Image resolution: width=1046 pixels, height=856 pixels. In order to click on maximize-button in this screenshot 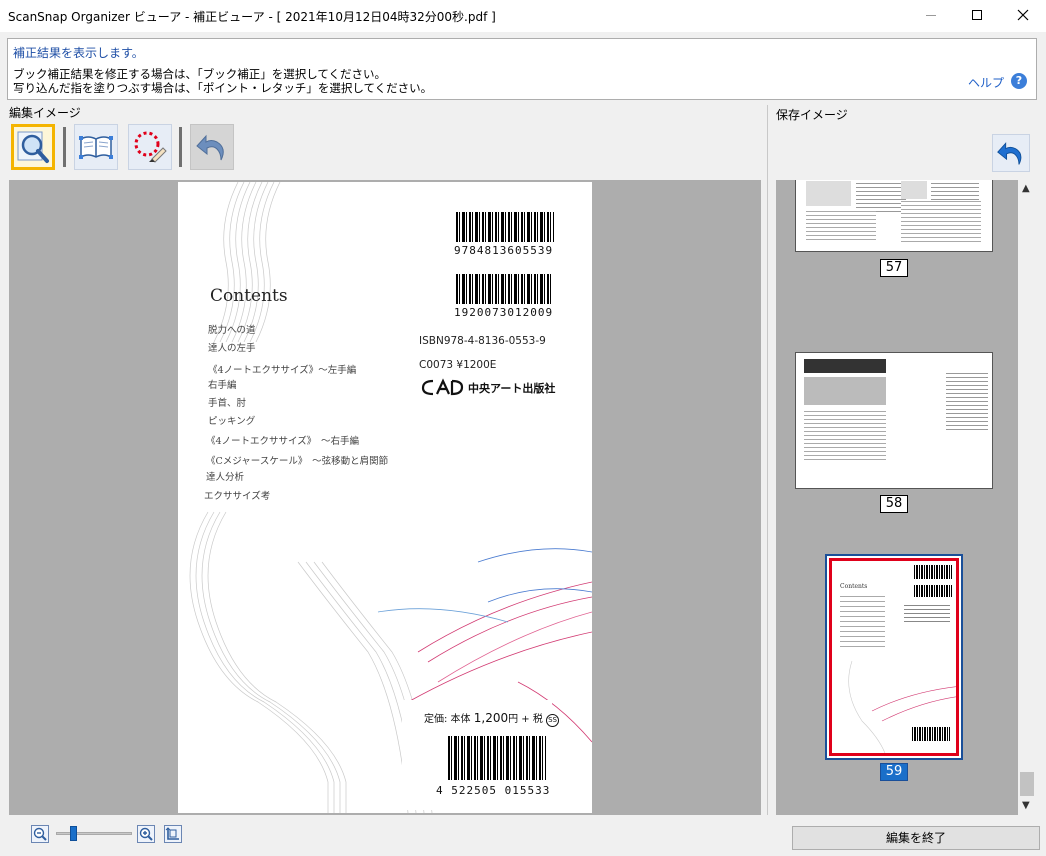, I will do `click(977, 15)`.